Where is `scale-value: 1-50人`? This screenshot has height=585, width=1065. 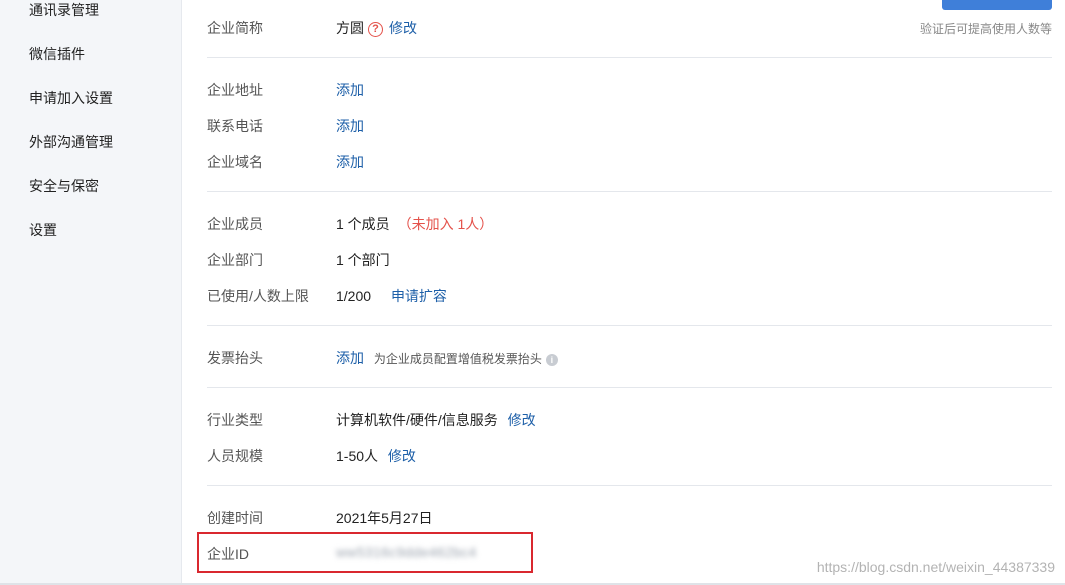 scale-value: 1-50人 is located at coordinates (357, 456).